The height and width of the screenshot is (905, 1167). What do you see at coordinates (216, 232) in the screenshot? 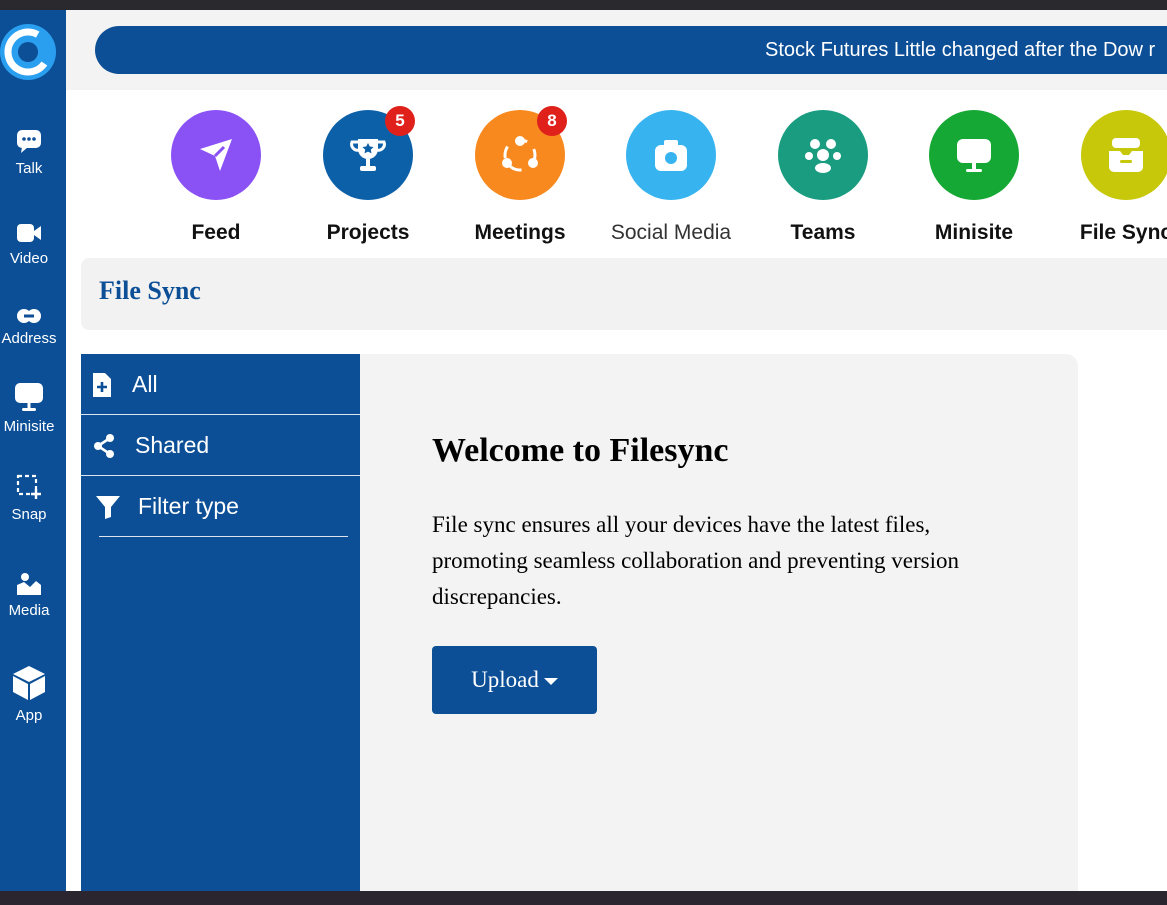
I see `app-label: Feed` at bounding box center [216, 232].